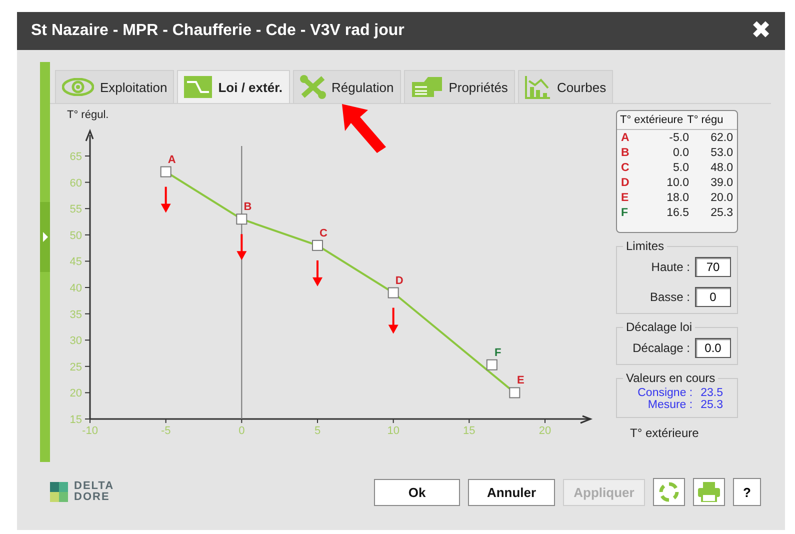  Describe the element at coordinates (511, 492) in the screenshot. I see `dialog-button: Annuler` at that location.